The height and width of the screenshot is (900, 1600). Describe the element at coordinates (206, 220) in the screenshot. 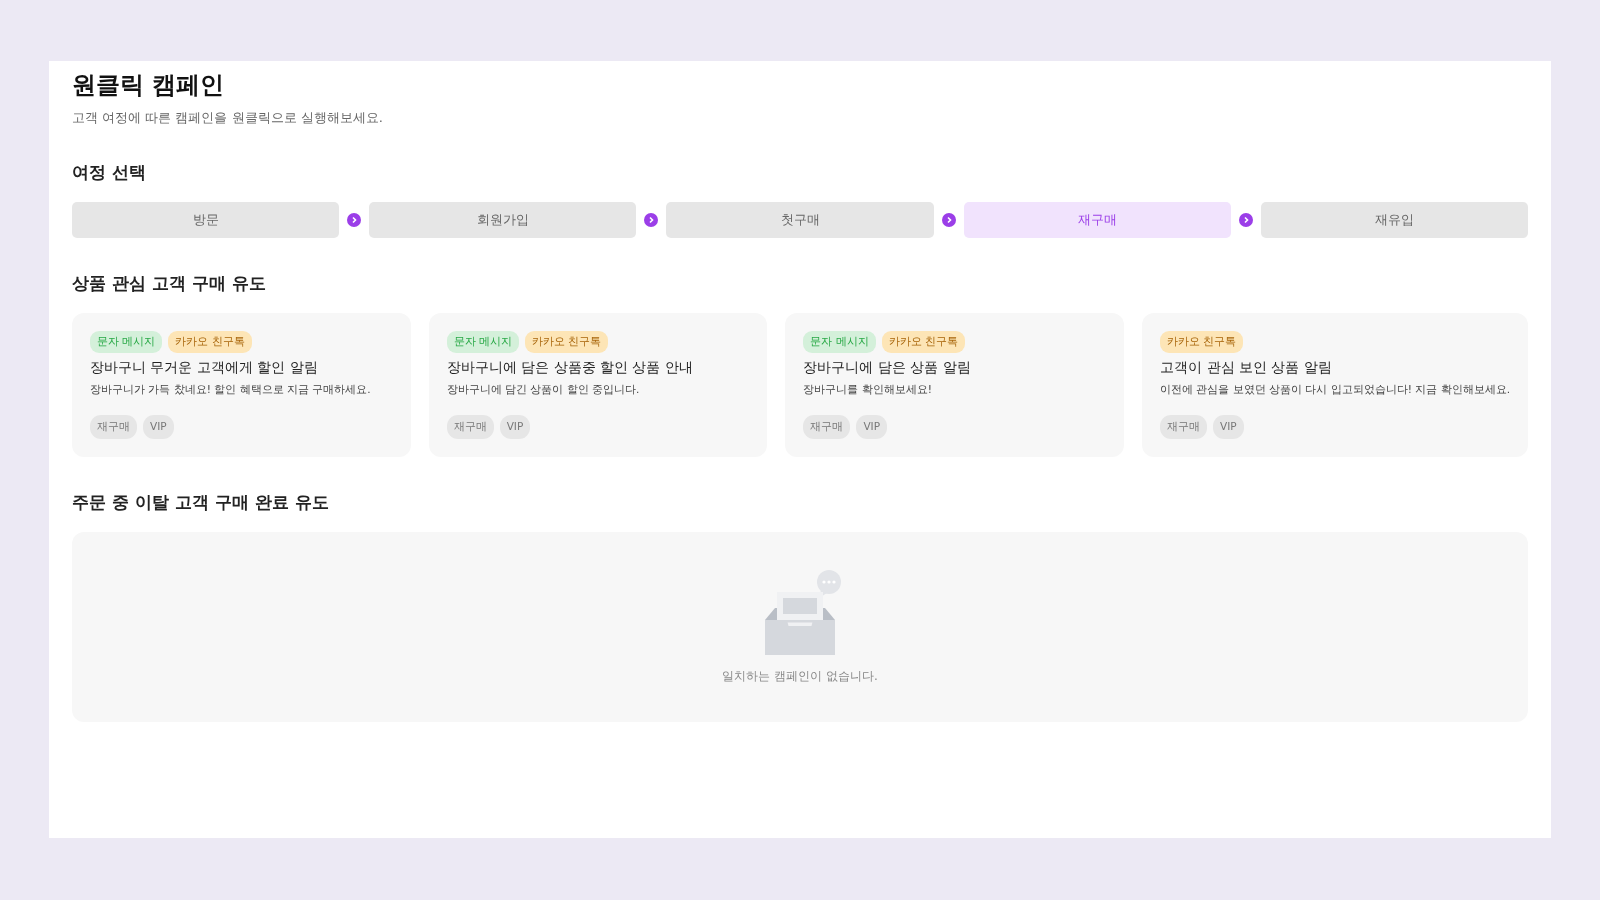

I see `journey-step-tab: 방문` at that location.